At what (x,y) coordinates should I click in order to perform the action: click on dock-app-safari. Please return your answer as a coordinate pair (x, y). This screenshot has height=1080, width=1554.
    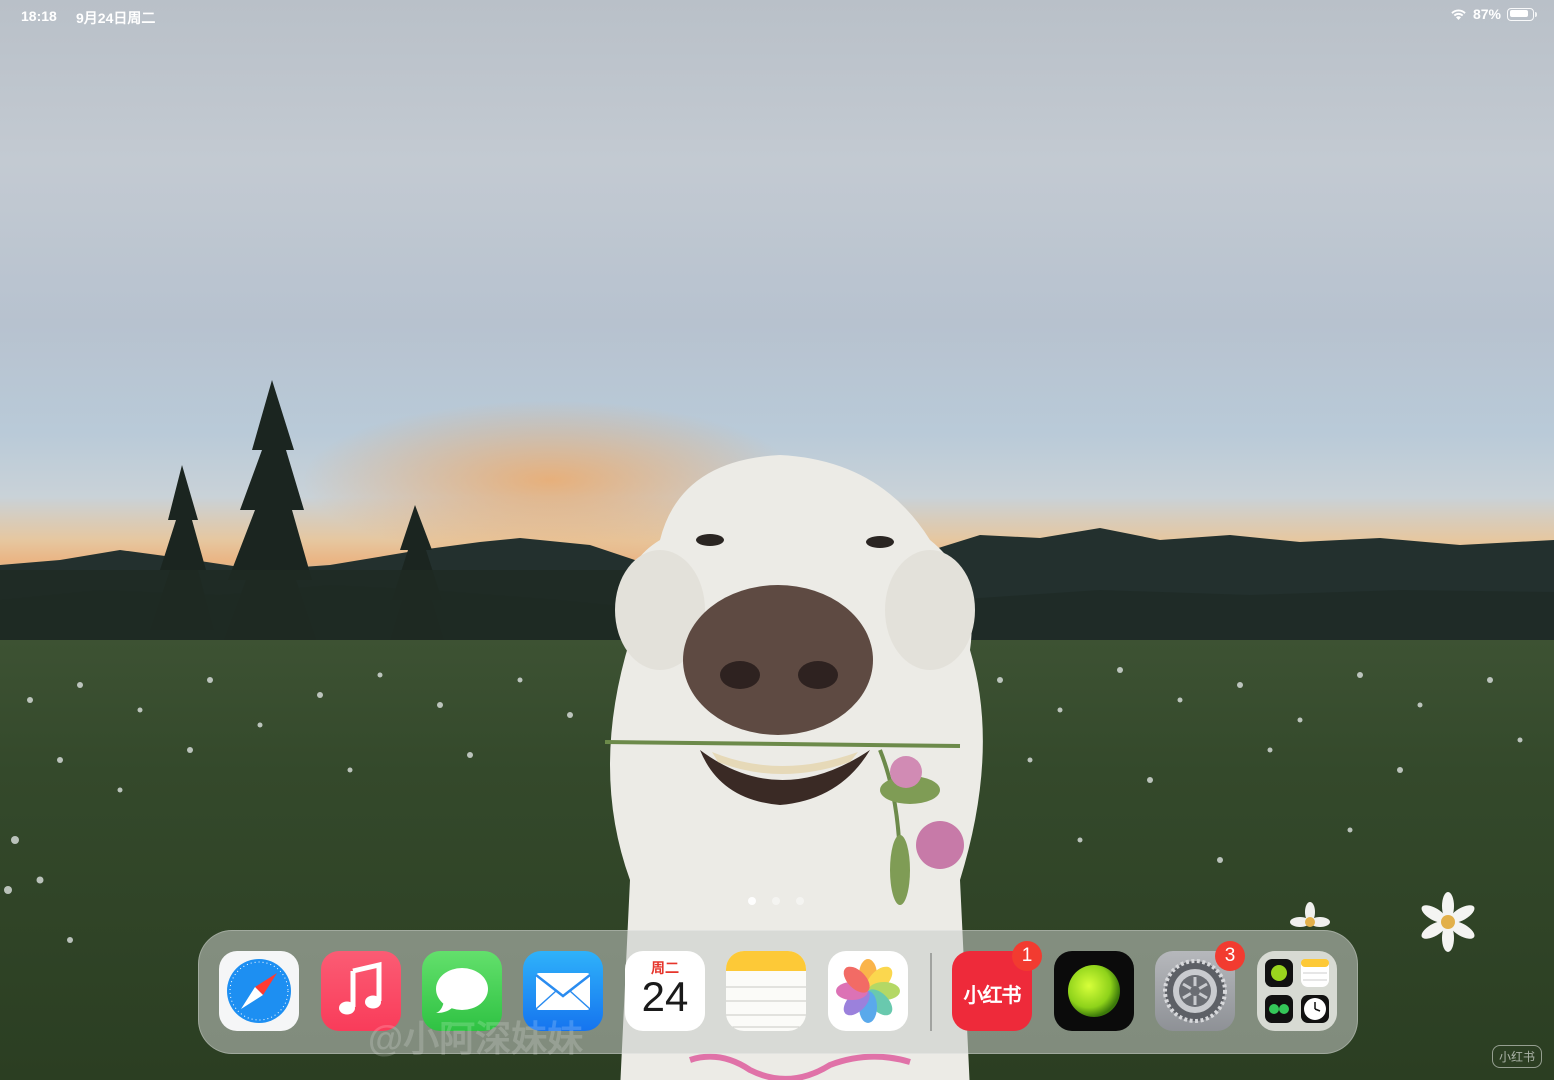
    Looking at the image, I should click on (259, 991).